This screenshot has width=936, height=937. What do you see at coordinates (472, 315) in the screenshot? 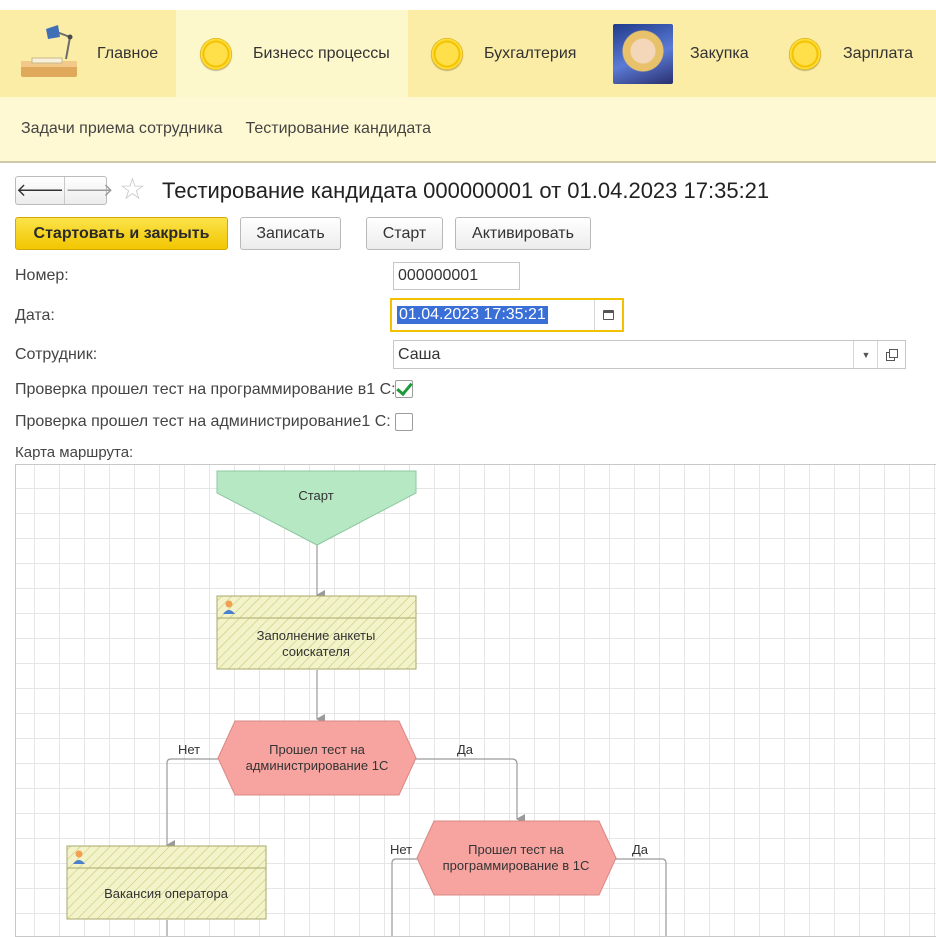
I see `date-value: 01.04.2023 17:35:21` at bounding box center [472, 315].